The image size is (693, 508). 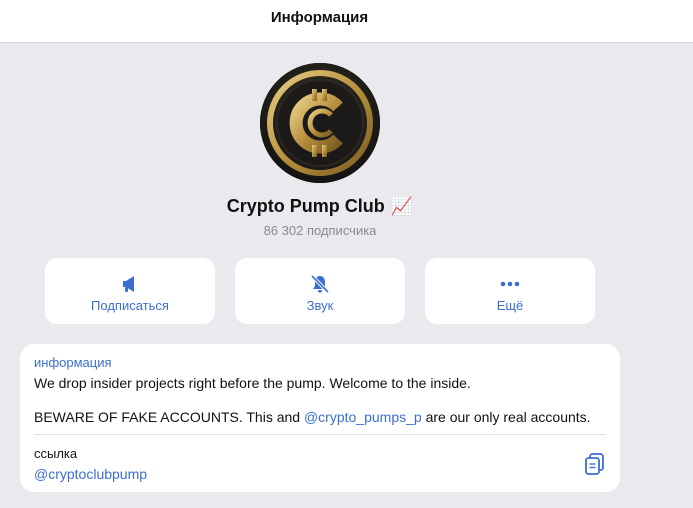 I want to click on channel-link: @cryptoclubpump, so click(x=90, y=474).